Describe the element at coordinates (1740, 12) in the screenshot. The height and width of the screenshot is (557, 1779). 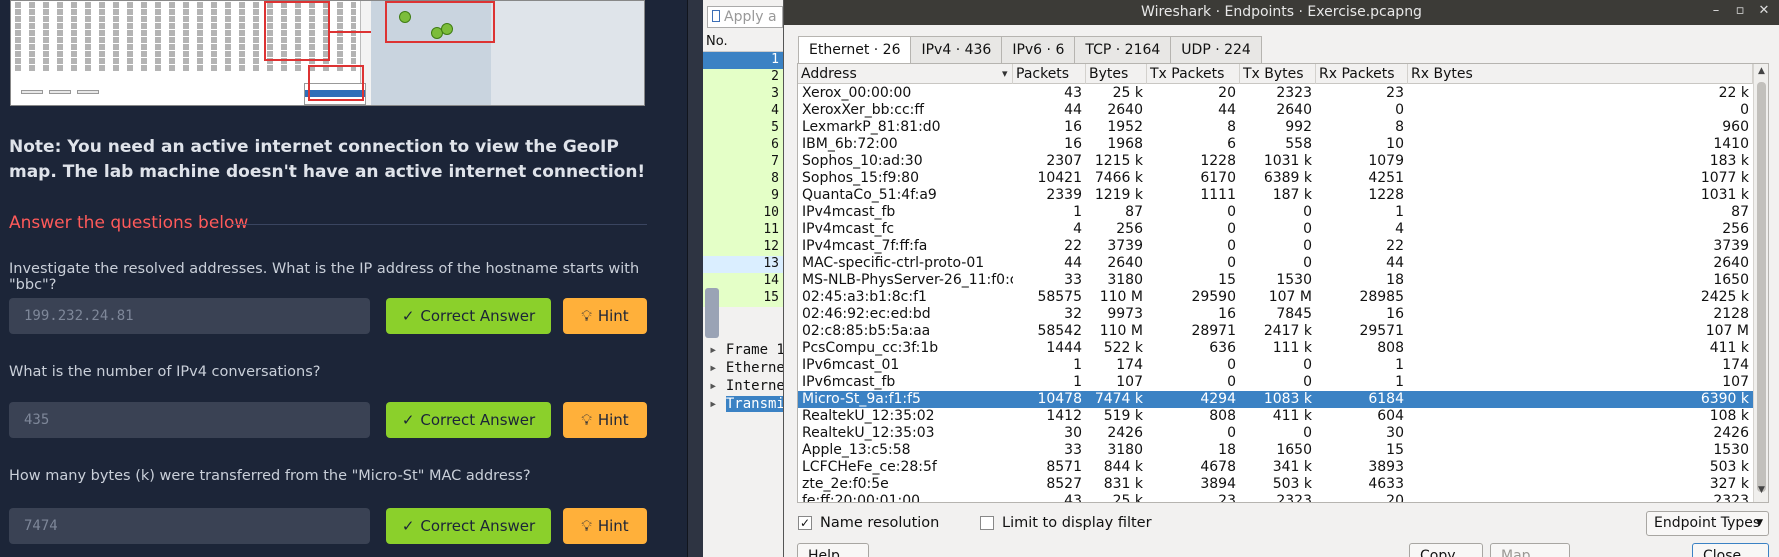
I see `maximize-icon: ▫` at that location.